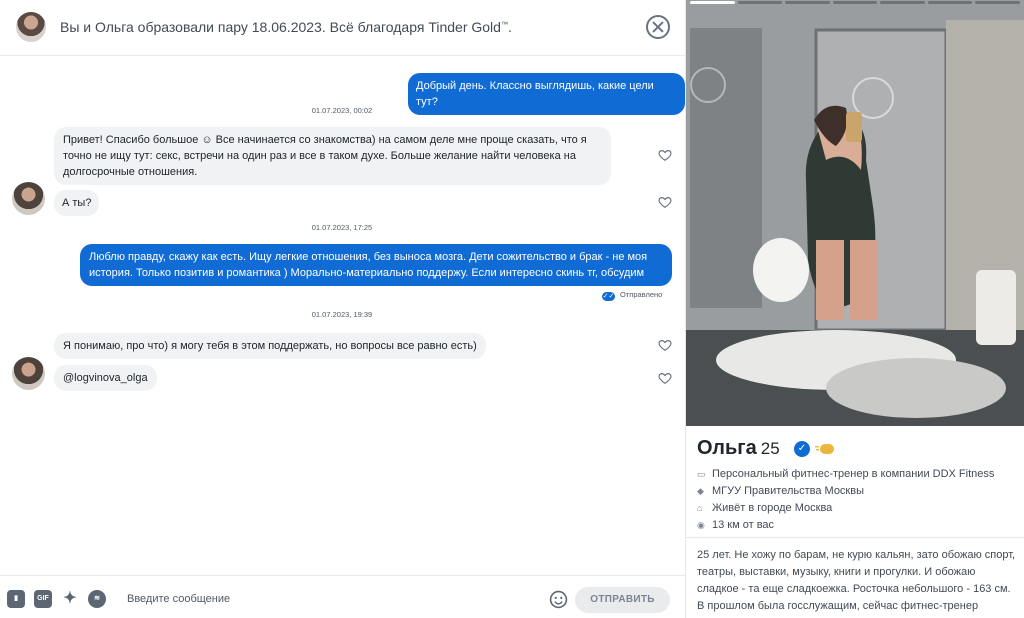 The height and width of the screenshot is (618, 1024). I want to click on message-incoming: А ты?, so click(77, 203).